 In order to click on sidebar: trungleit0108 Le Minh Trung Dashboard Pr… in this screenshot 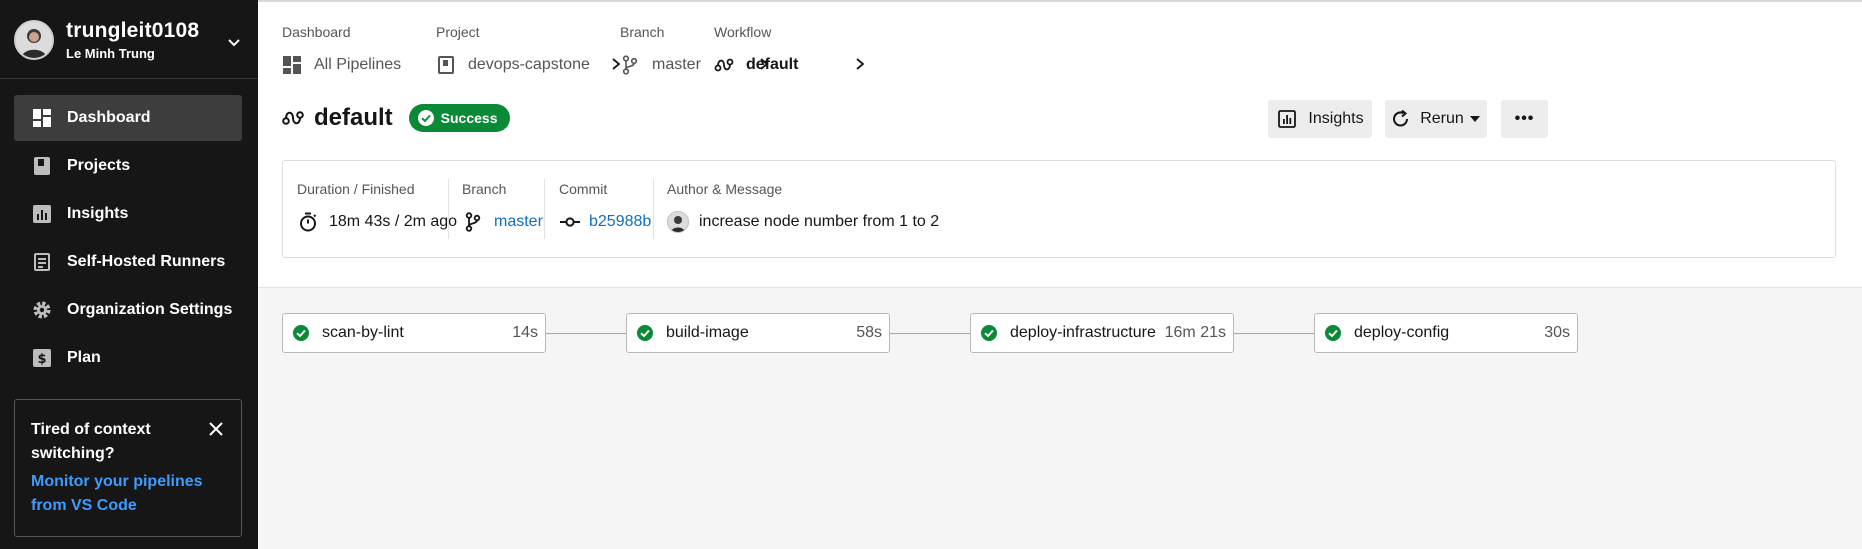, I will do `click(129, 274)`.